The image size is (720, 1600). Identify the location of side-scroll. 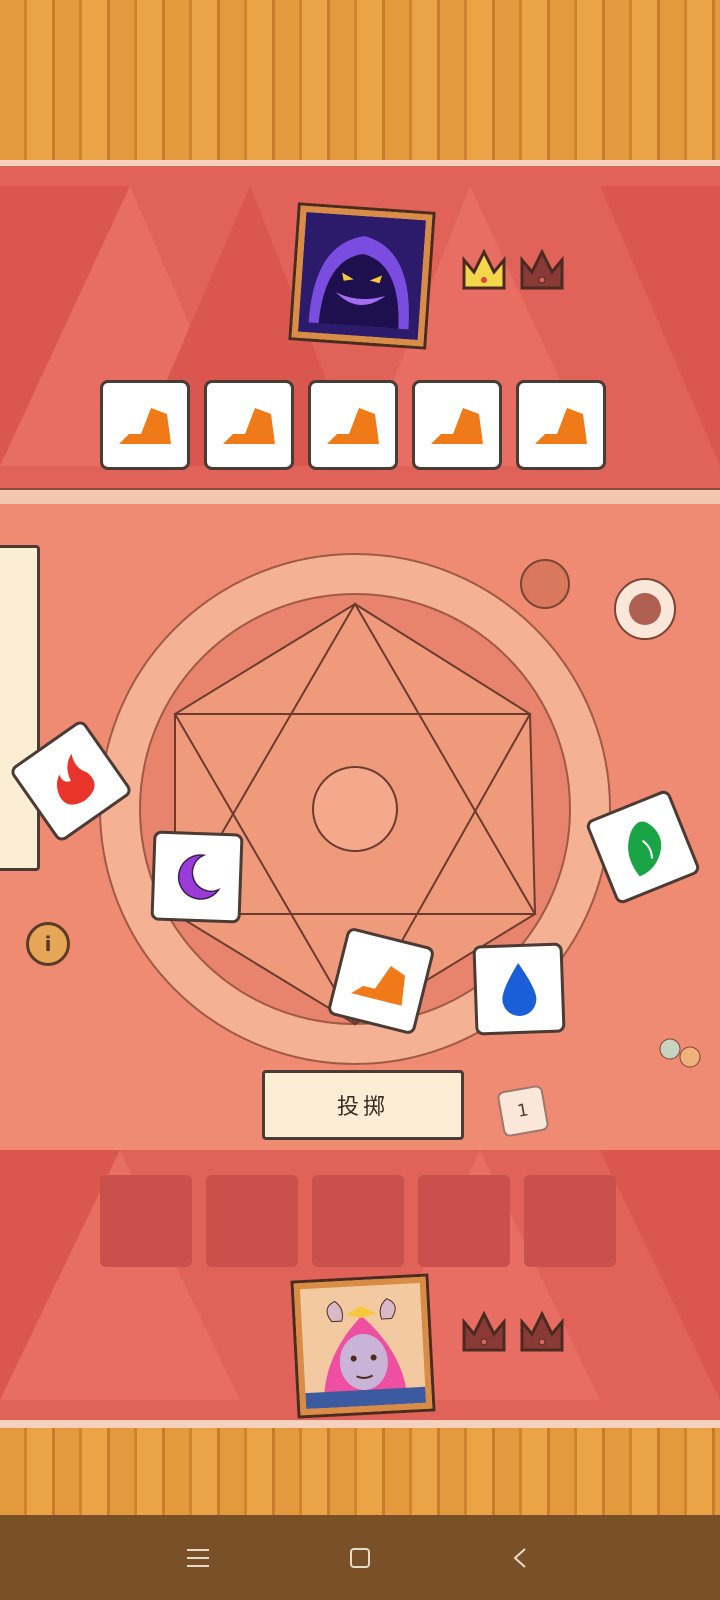
(20, 708).